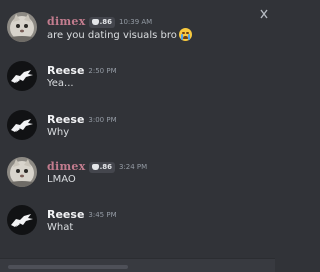 This screenshot has width=320, height=272. Describe the element at coordinates (137, 265) in the screenshot. I see `message-composer` at that location.